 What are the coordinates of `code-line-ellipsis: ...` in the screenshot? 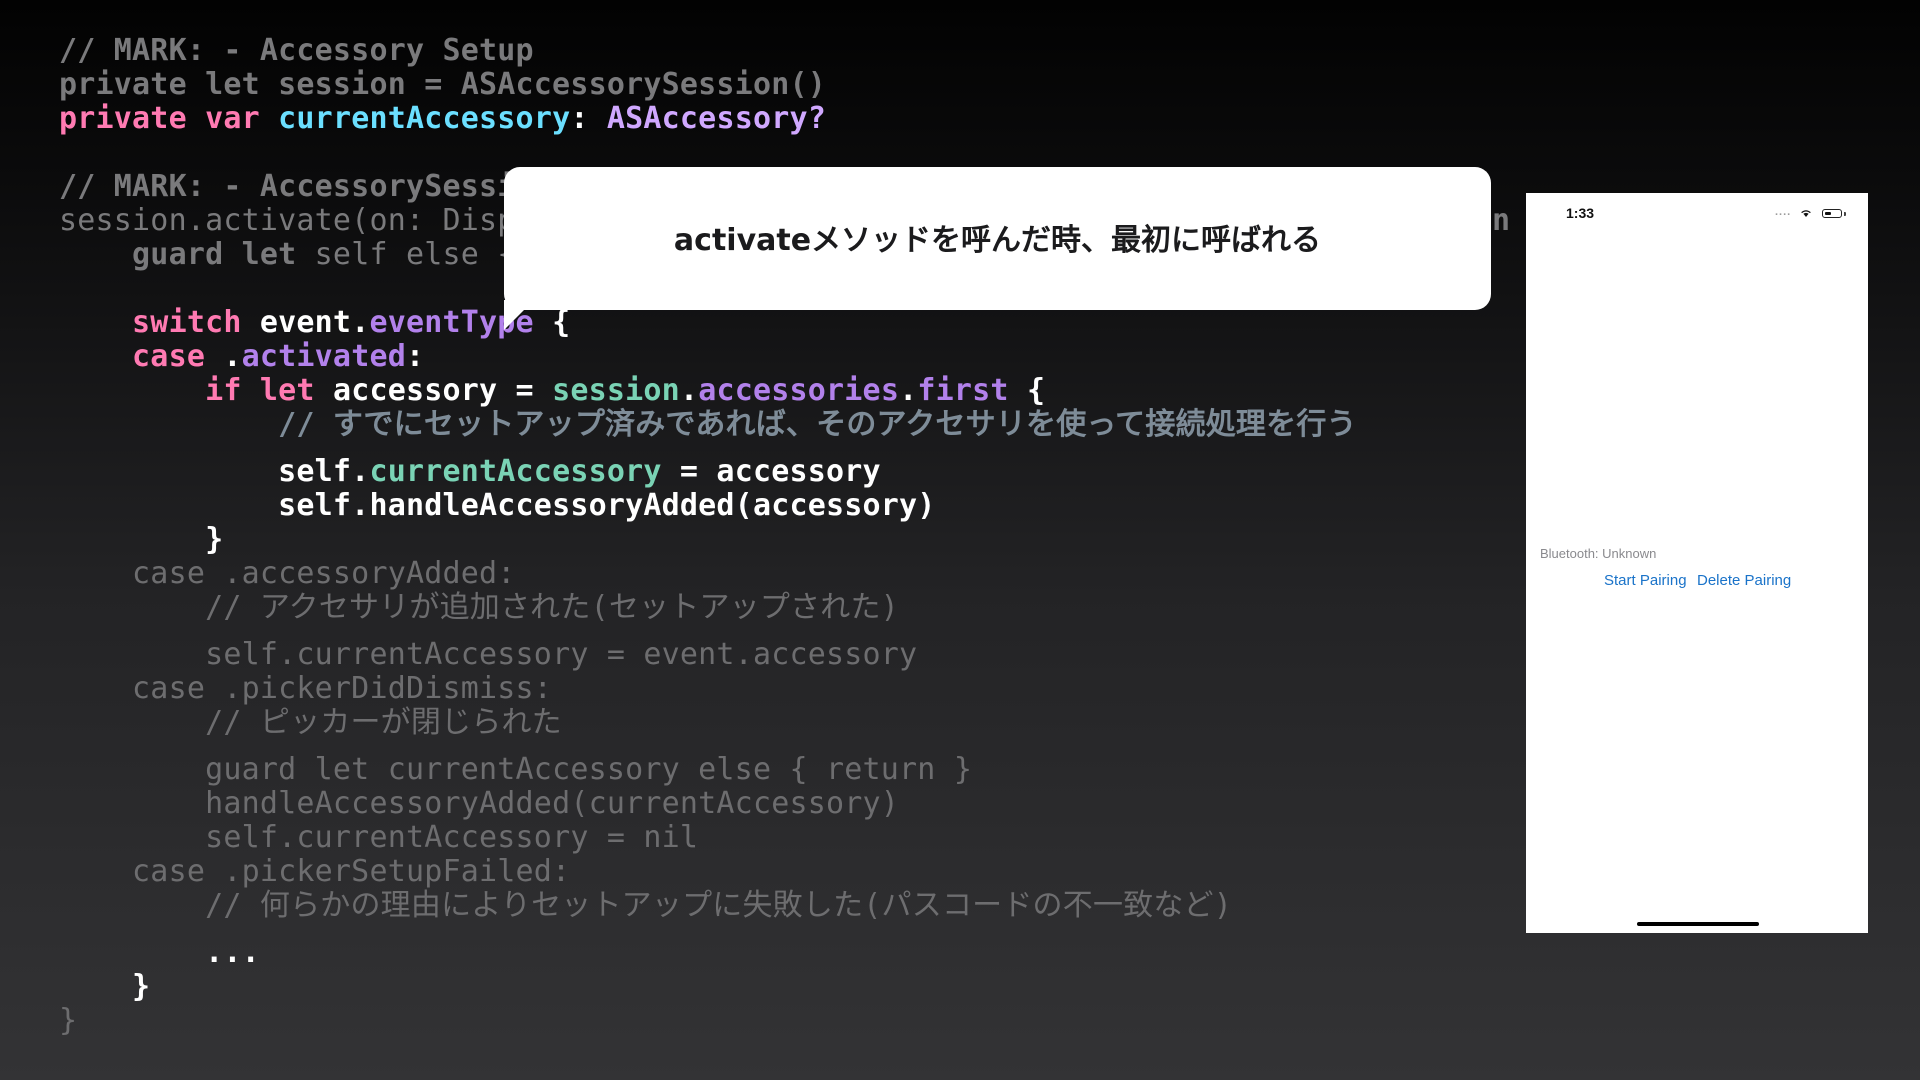 It's located at (232, 952).